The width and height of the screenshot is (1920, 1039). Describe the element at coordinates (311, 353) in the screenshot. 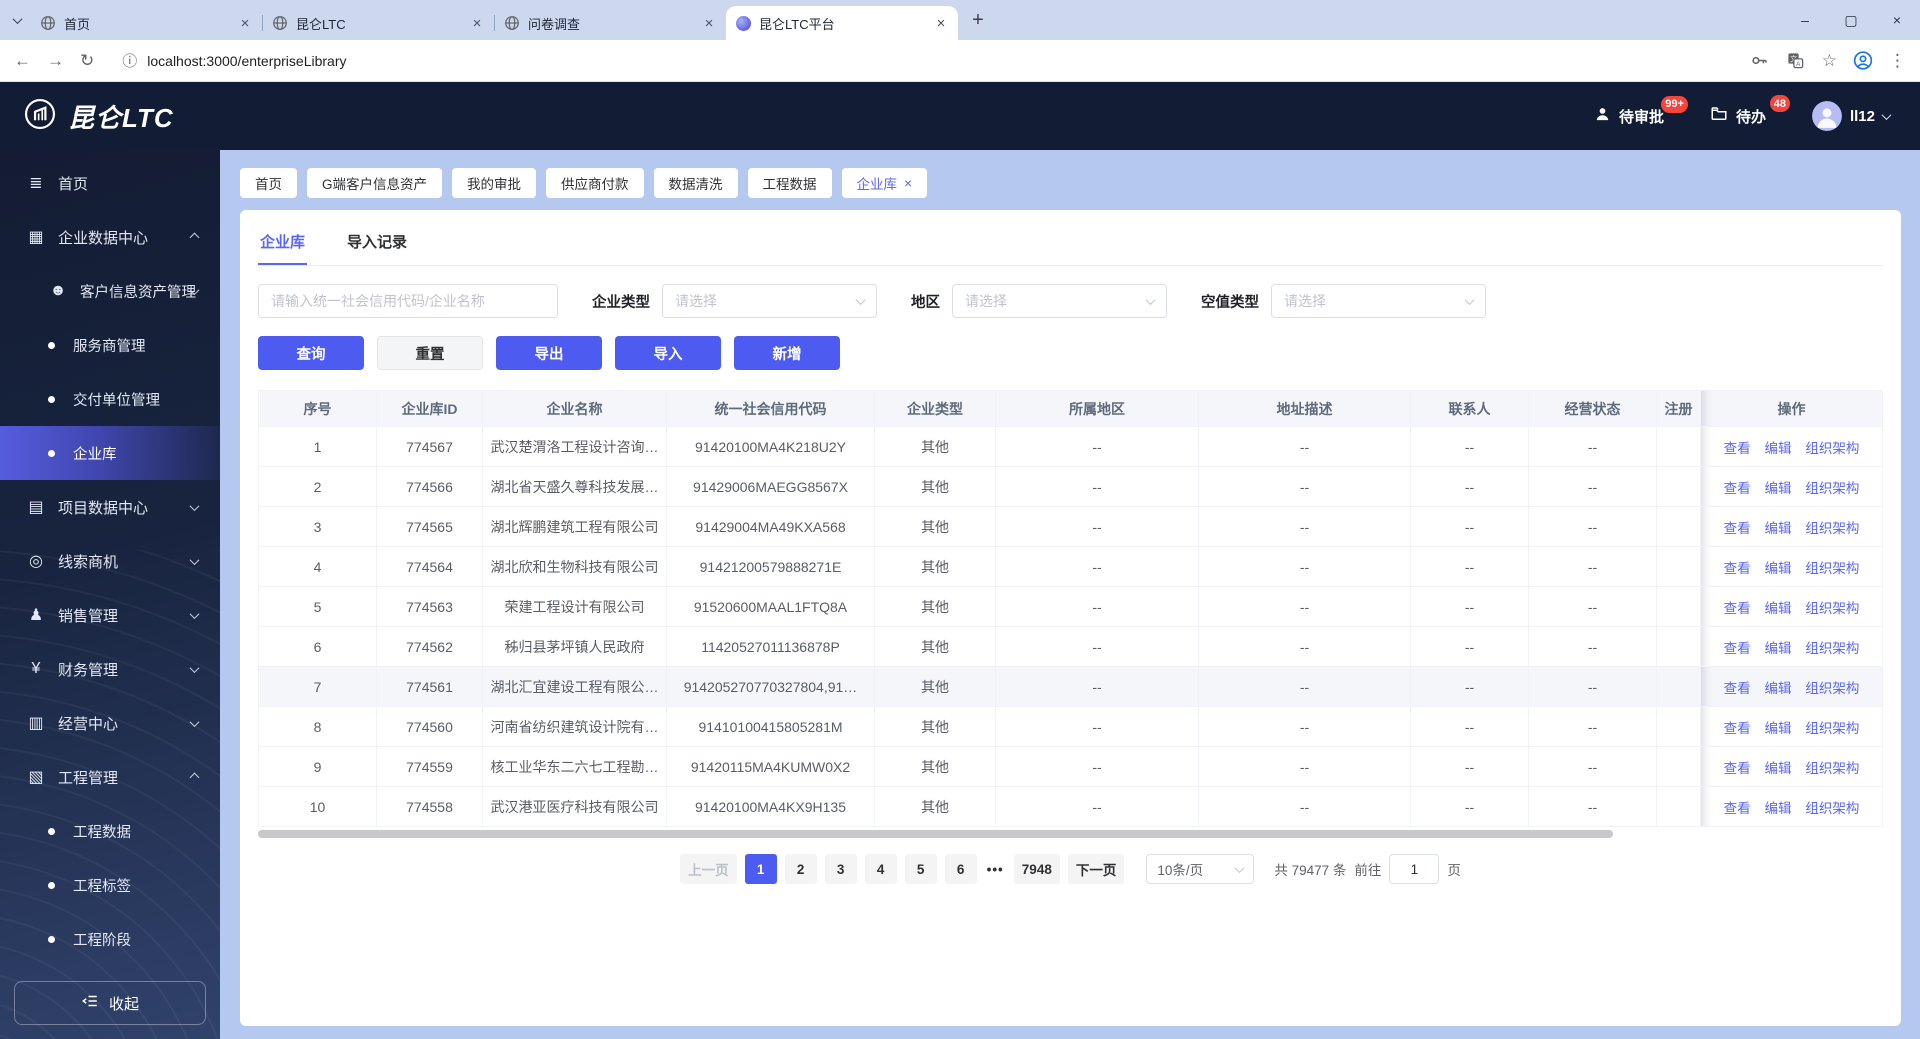

I see `query-button: 查询` at that location.